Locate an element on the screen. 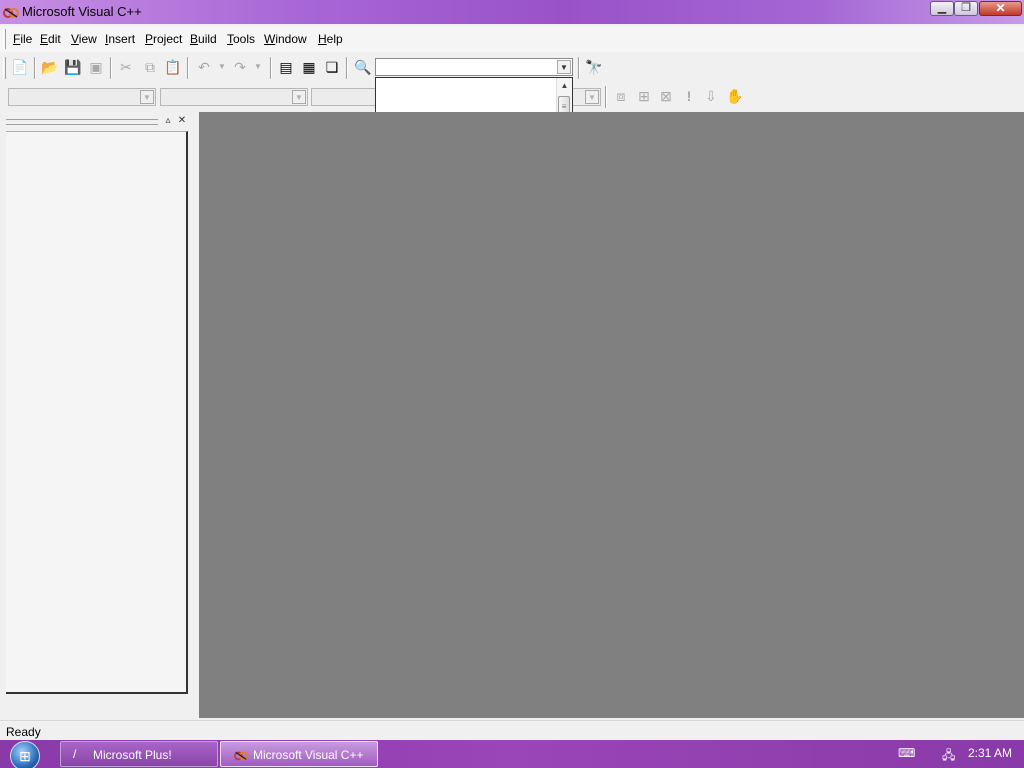 Image resolution: width=1024 pixels, height=768 pixels. title-bar: Microsoft Visual C++ ▁ ❐ ✕ is located at coordinates (512, 12).